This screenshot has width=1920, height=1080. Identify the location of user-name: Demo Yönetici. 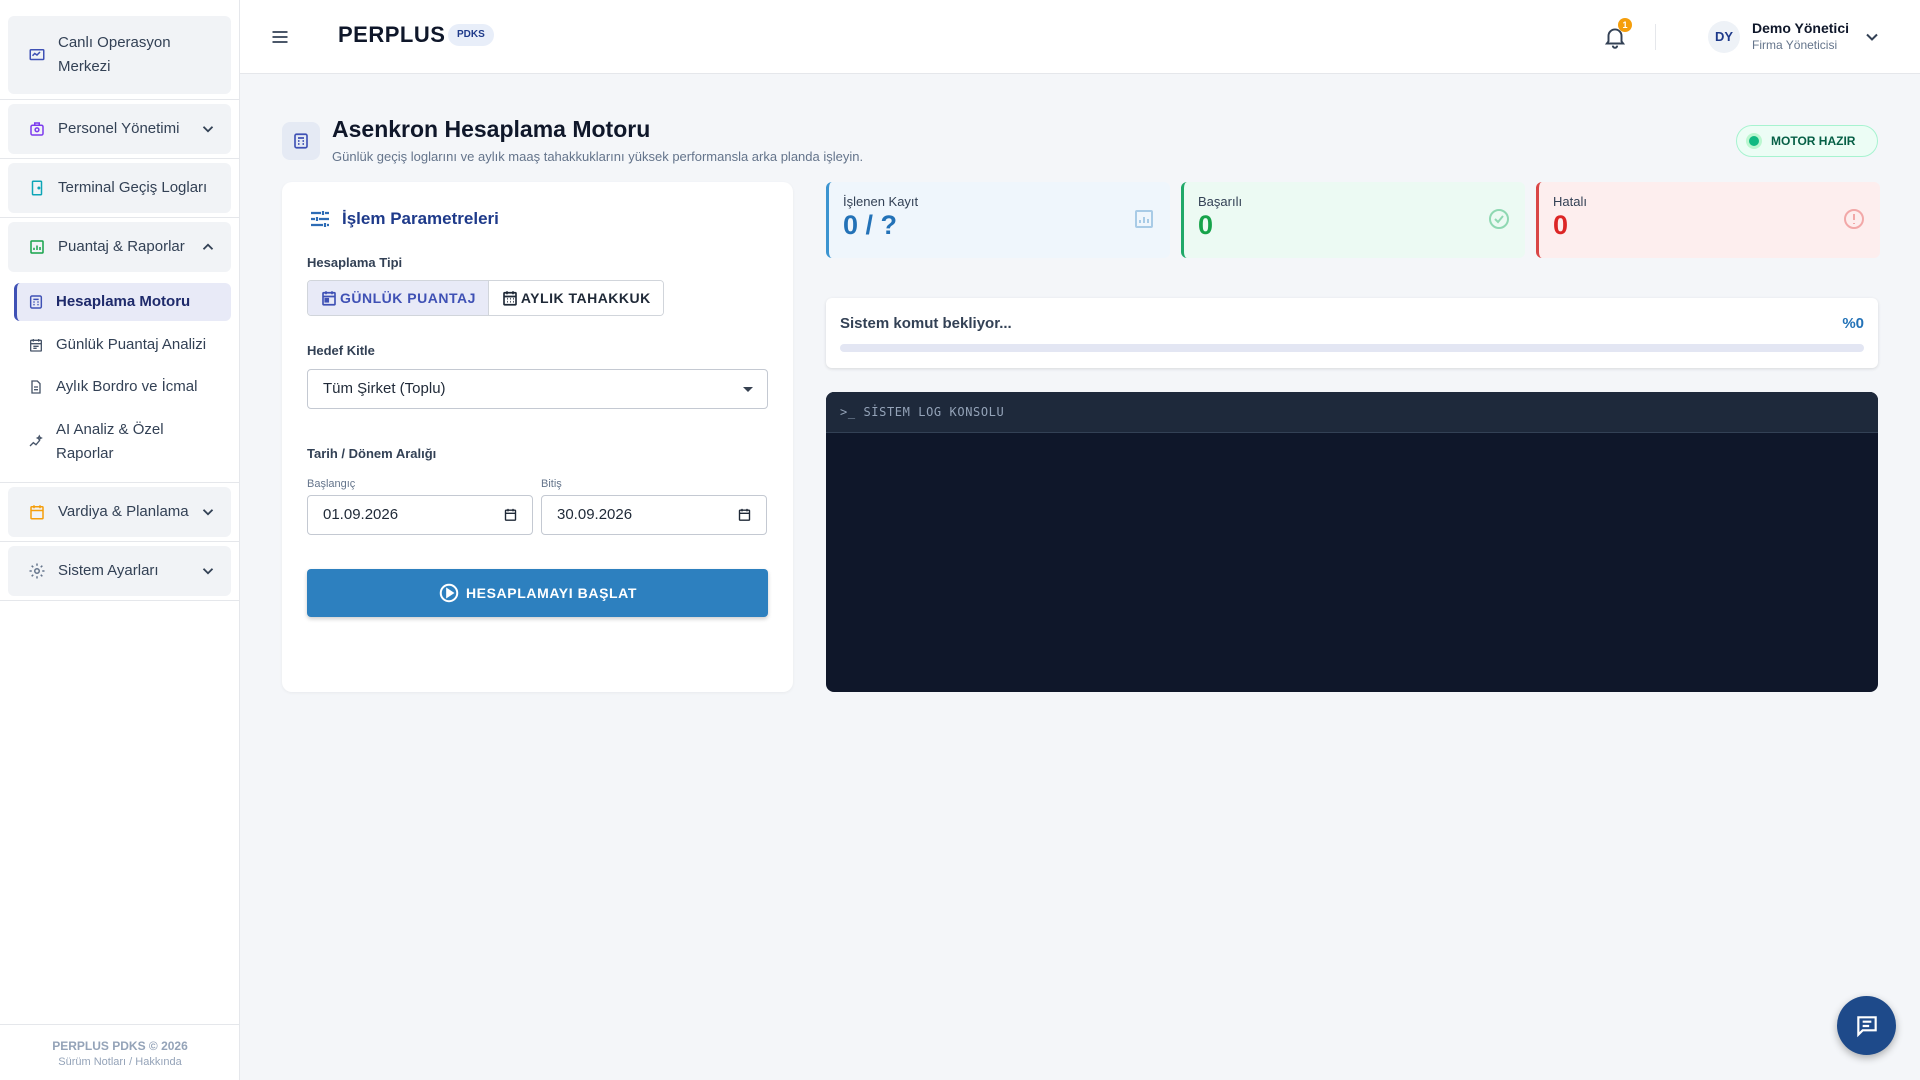
(1800, 28).